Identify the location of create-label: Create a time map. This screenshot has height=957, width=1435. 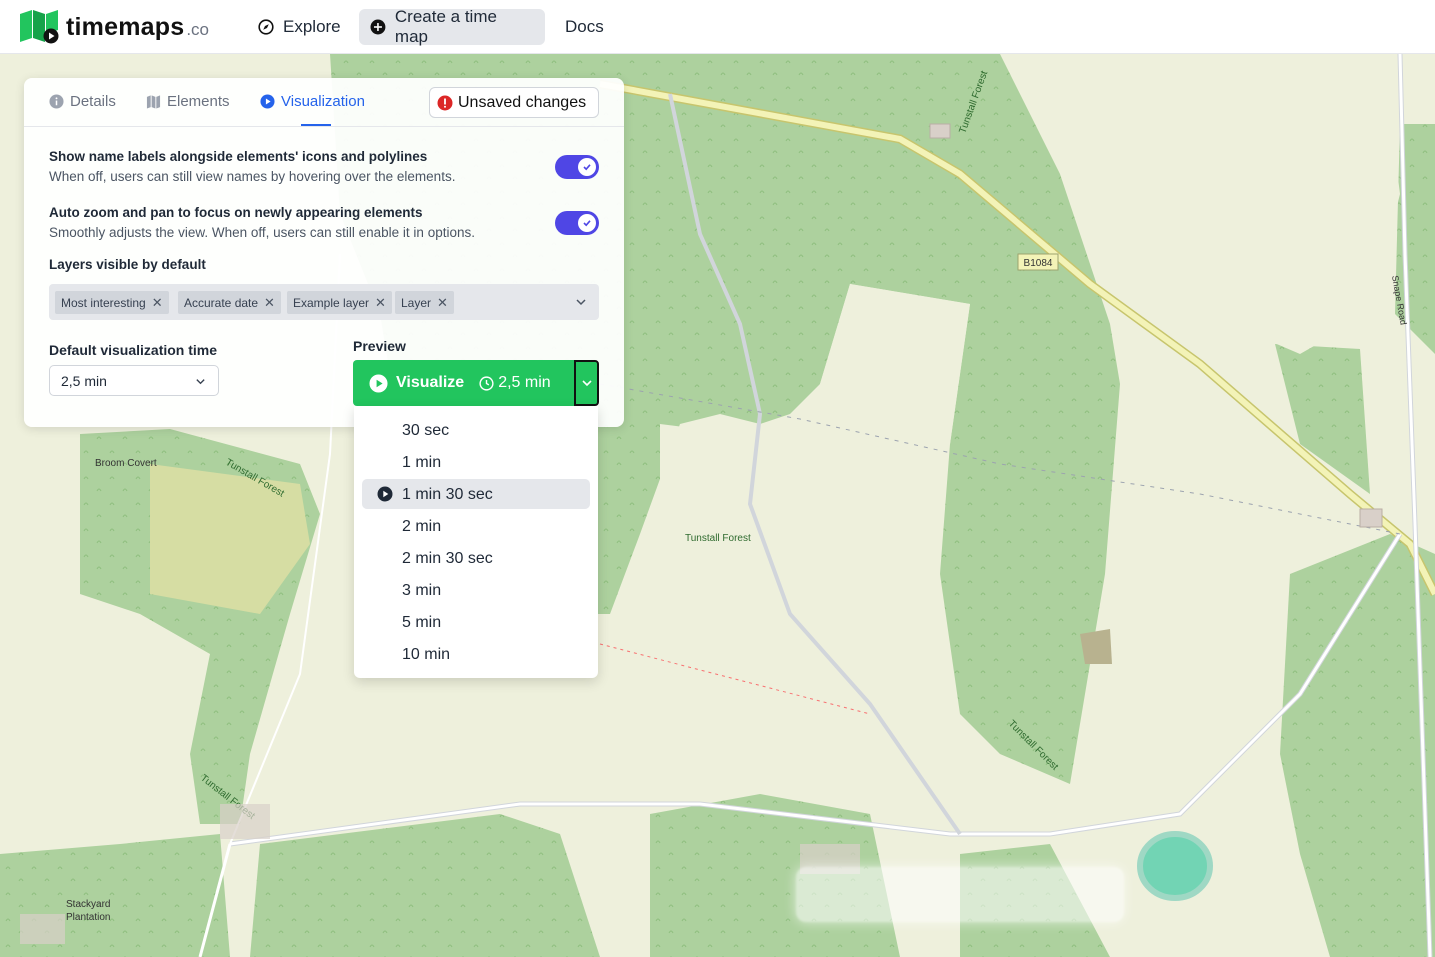
(445, 26).